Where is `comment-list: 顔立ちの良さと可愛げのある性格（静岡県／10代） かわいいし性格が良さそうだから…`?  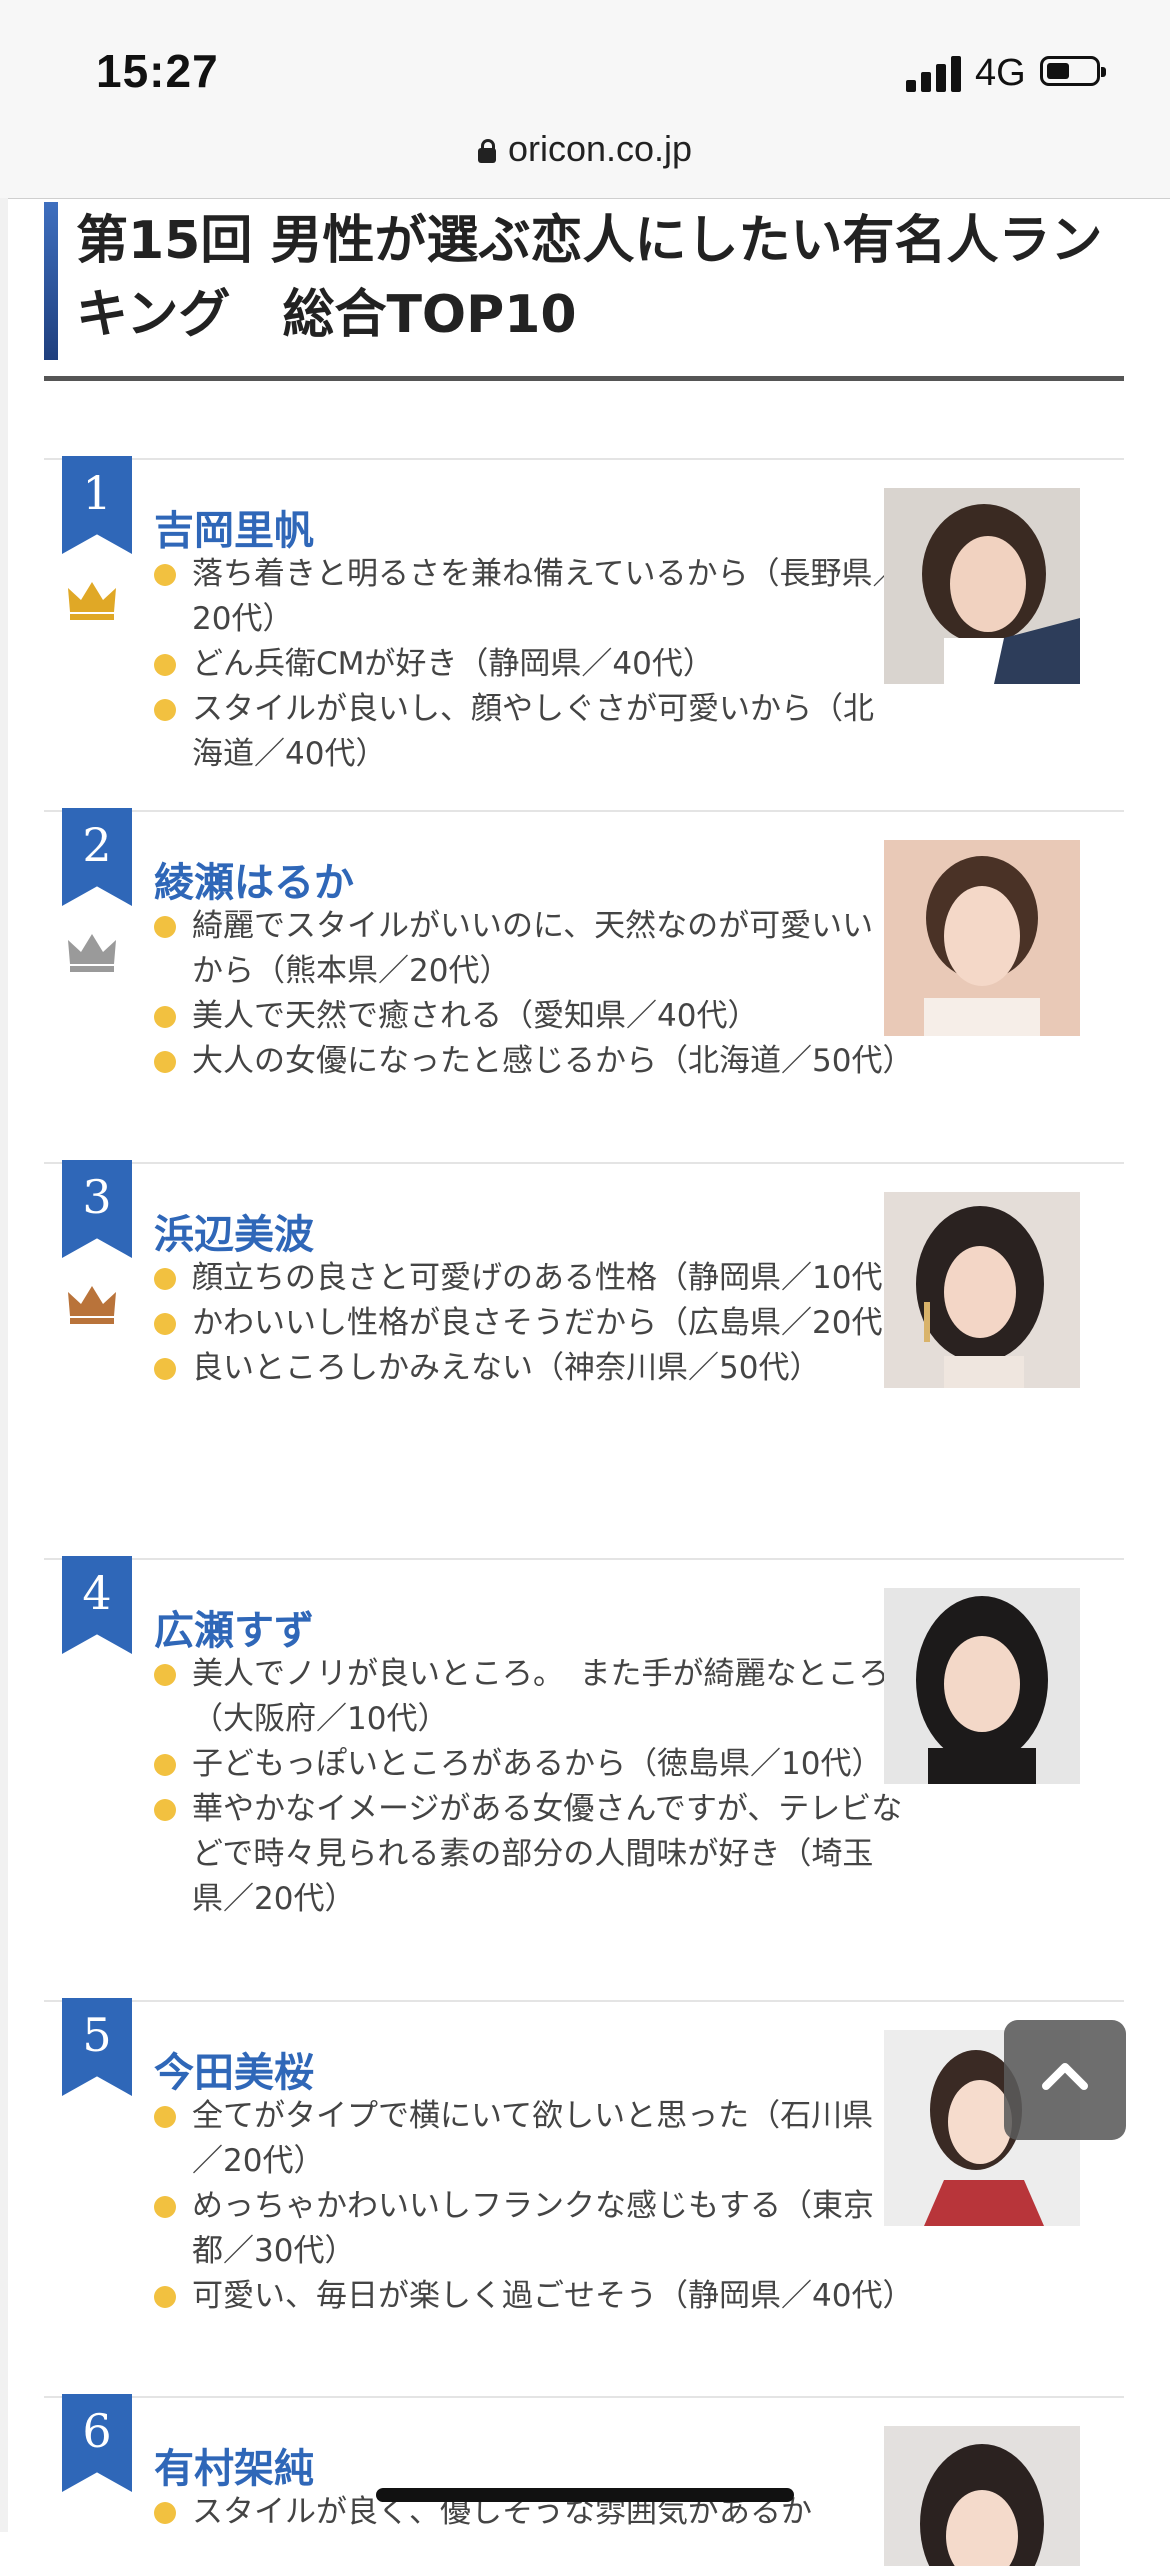
comment-list: 顔立ちの良さと可愛げのある性格（静岡県／10代） かわいいし性格が良さそうだから… is located at coordinates (532, 1323).